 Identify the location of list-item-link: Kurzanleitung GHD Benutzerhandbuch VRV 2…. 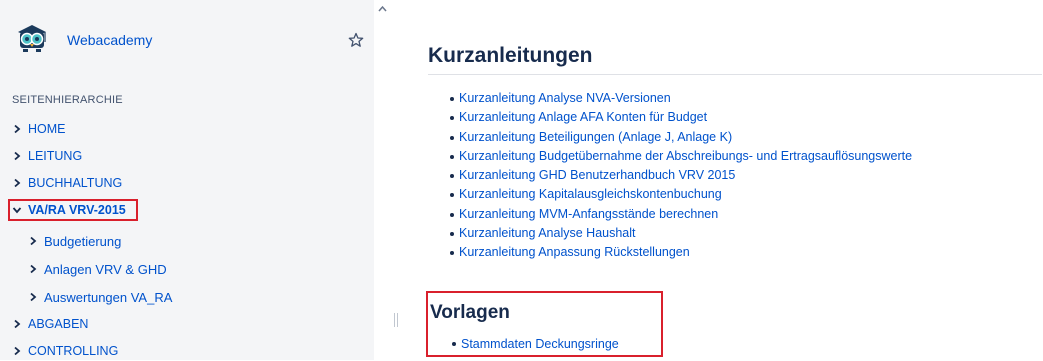
(681, 175).